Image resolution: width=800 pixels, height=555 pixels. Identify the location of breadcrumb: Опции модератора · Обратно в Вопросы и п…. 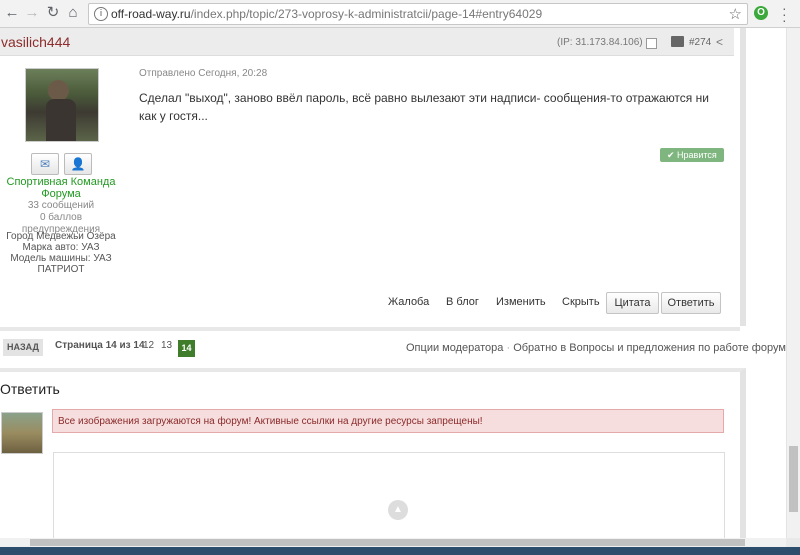
(596, 348).